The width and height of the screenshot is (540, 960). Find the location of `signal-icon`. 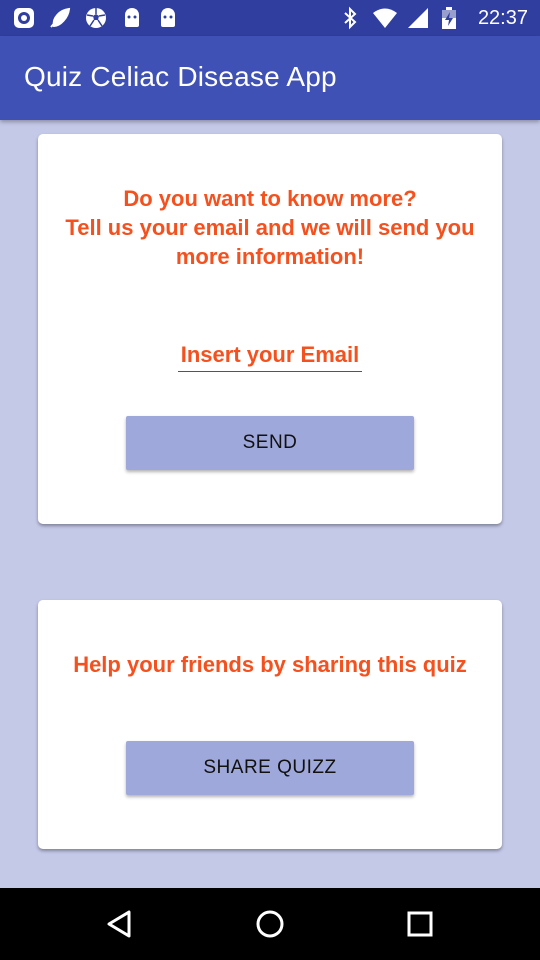

signal-icon is located at coordinates (418, 18).